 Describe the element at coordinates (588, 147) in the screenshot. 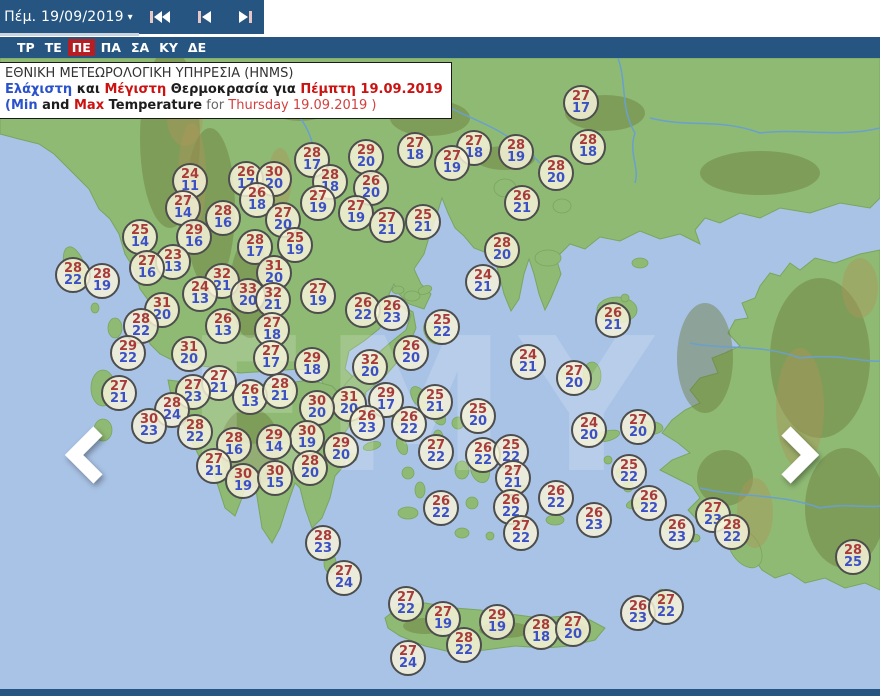

I see `station-marker: 28 18` at that location.